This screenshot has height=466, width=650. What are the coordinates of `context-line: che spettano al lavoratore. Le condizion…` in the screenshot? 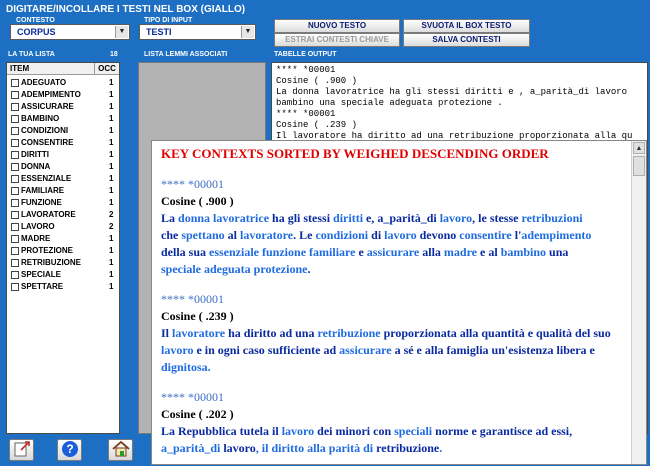 It's located at (376, 235).